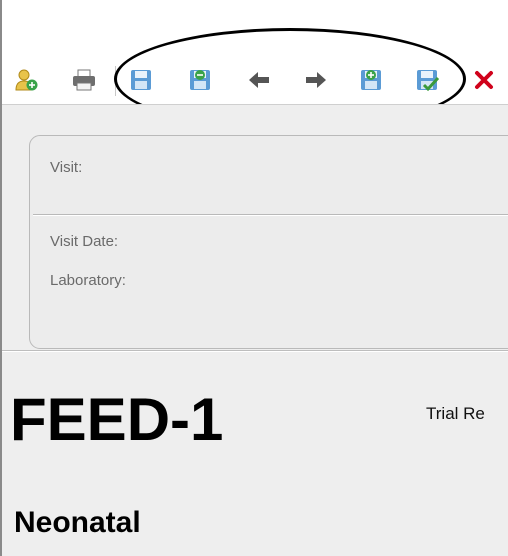  Describe the element at coordinates (66, 167) in the screenshot. I see `visit-label: Visit:` at that location.